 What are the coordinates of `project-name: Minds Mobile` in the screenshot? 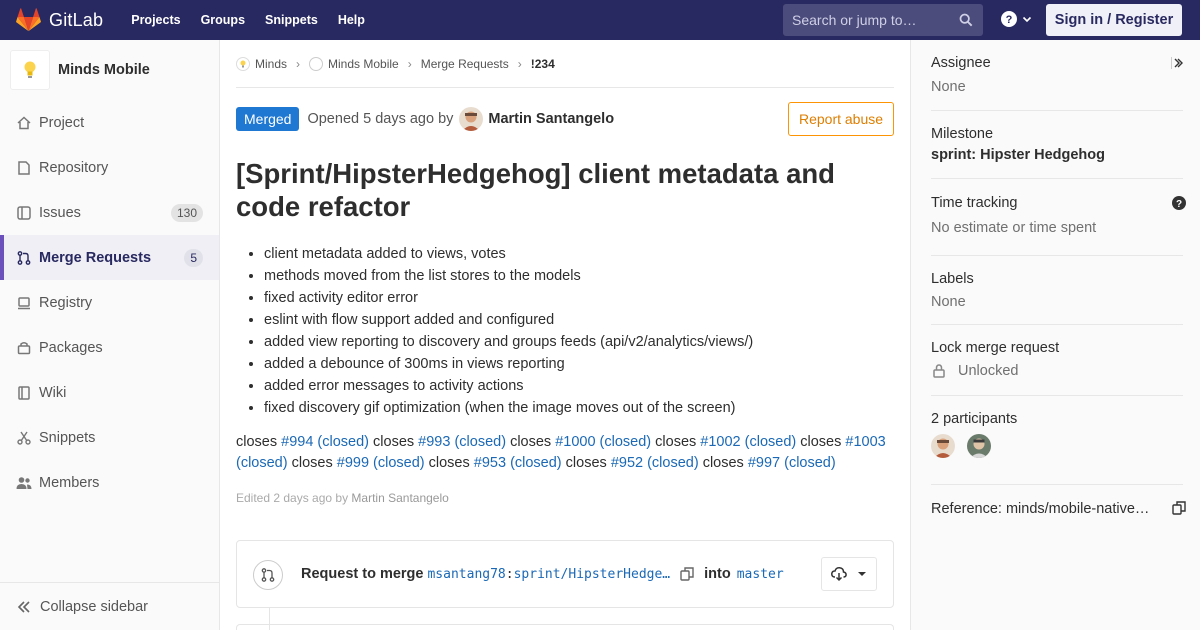 It's located at (104, 70).